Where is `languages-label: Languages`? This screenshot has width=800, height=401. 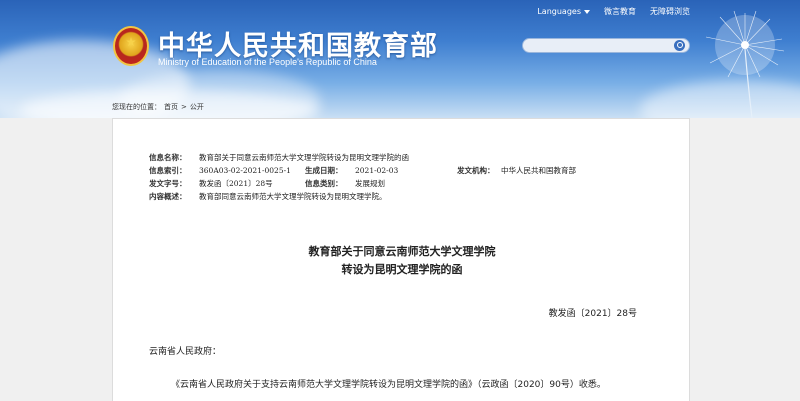
languages-label: Languages is located at coordinates (559, 11).